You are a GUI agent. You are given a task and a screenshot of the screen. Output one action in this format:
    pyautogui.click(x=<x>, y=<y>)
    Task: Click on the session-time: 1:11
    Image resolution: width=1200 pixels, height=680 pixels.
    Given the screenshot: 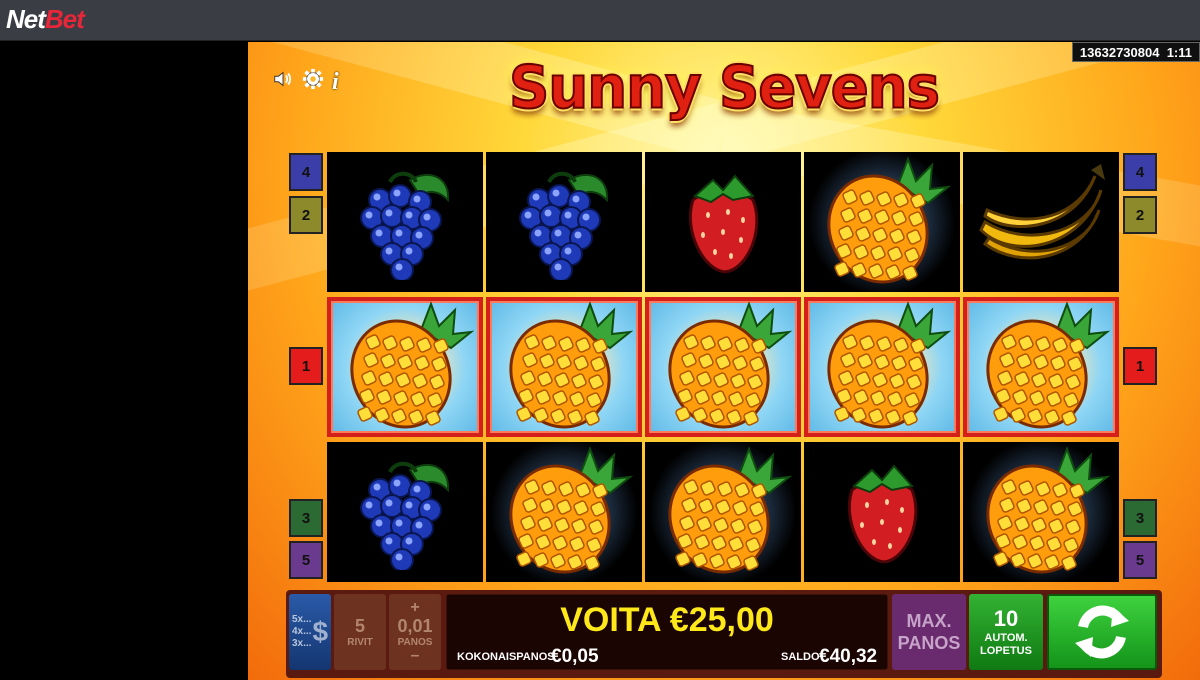 What is the action you would take?
    pyautogui.click(x=1179, y=52)
    